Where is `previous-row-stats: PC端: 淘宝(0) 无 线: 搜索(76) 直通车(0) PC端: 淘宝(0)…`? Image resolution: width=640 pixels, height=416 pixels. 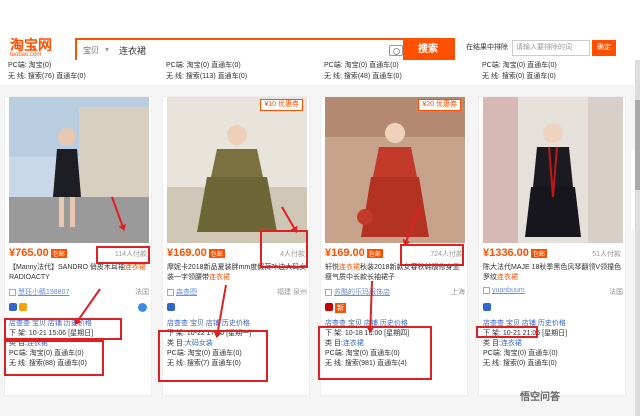
previous-row-stats: PC端: 淘宝(0) 无 线: 搜索(76) 直通车(0) PC端: 淘宝(0)… is located at coordinates (320, 72).